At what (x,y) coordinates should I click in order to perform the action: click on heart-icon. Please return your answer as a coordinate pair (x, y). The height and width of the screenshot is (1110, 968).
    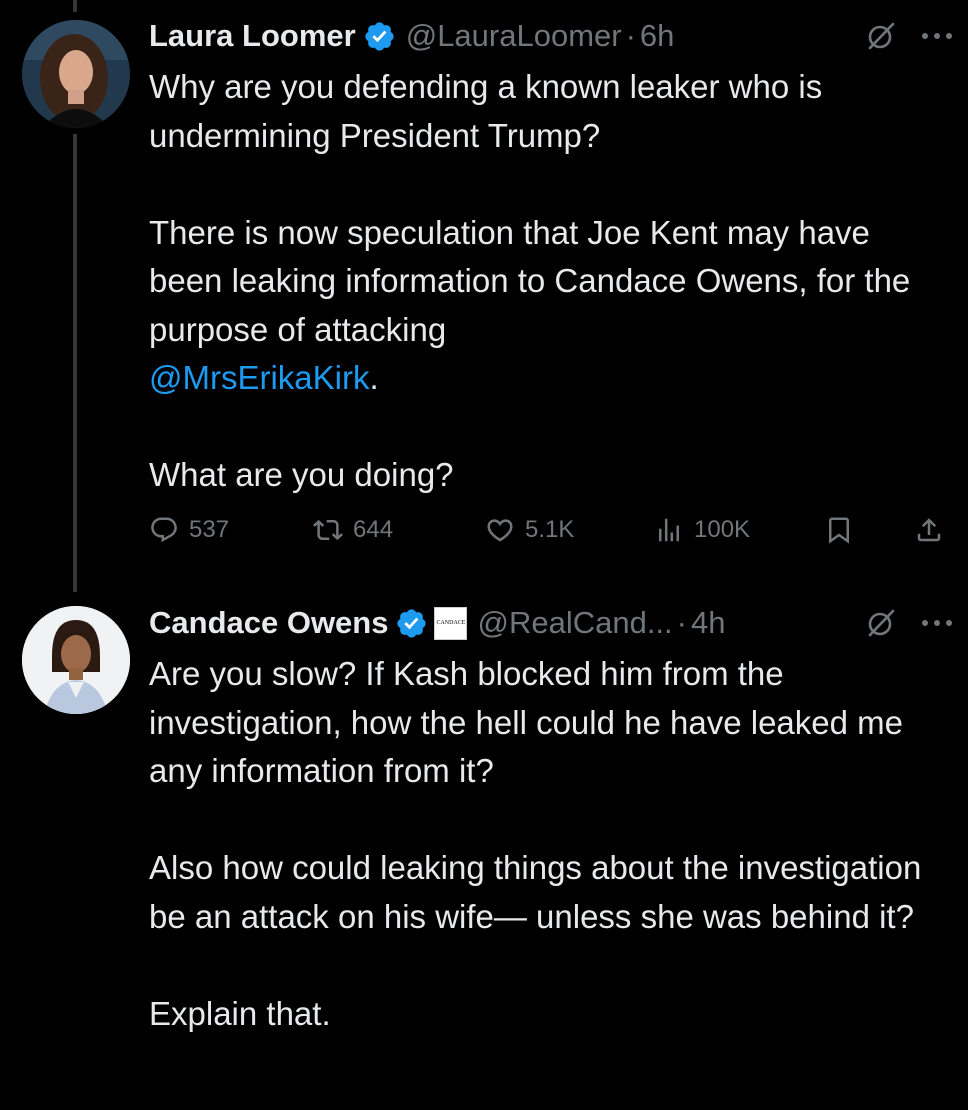
    Looking at the image, I should click on (500, 530).